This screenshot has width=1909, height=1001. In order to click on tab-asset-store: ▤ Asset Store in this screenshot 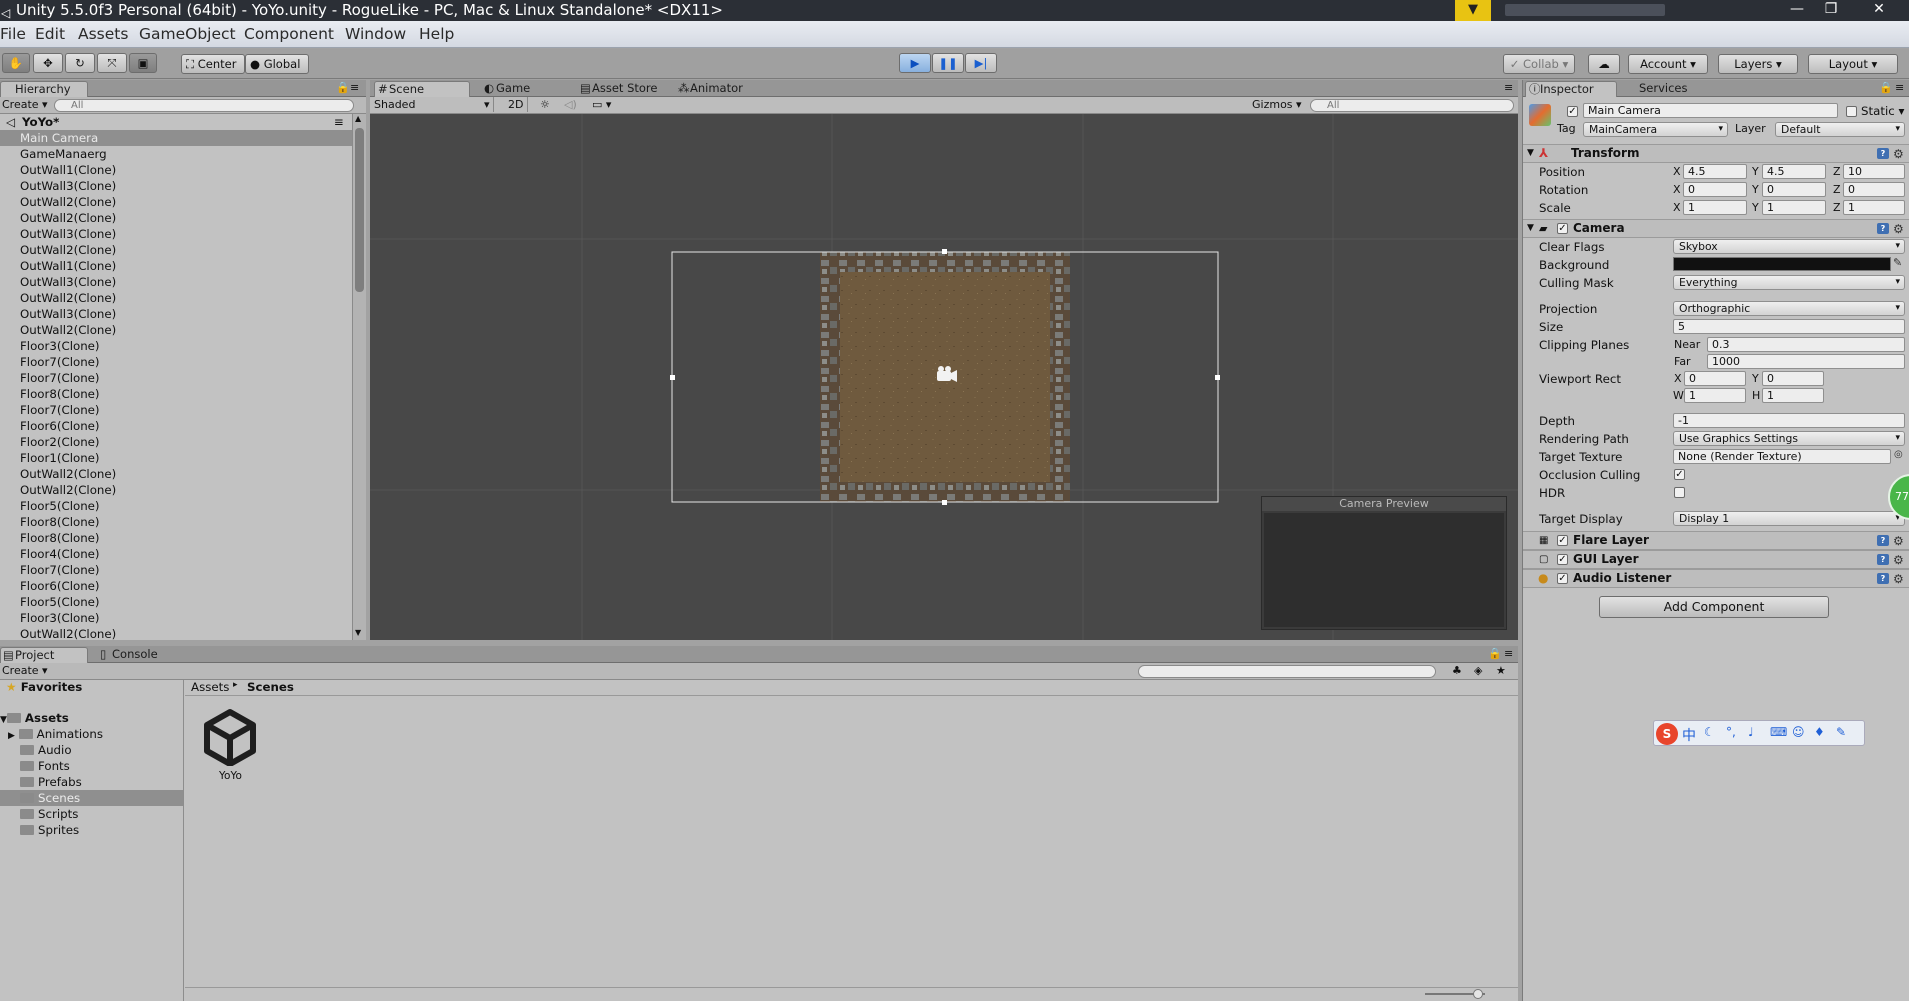, I will do `click(626, 89)`.